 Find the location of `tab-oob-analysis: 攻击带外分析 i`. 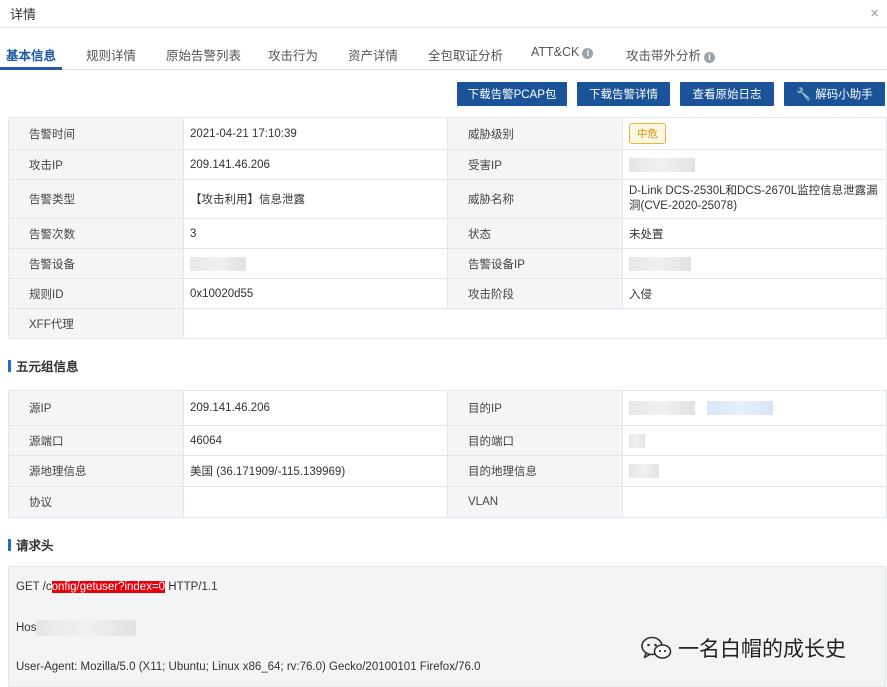

tab-oob-analysis: 攻击带外分析 i is located at coordinates (671, 54).